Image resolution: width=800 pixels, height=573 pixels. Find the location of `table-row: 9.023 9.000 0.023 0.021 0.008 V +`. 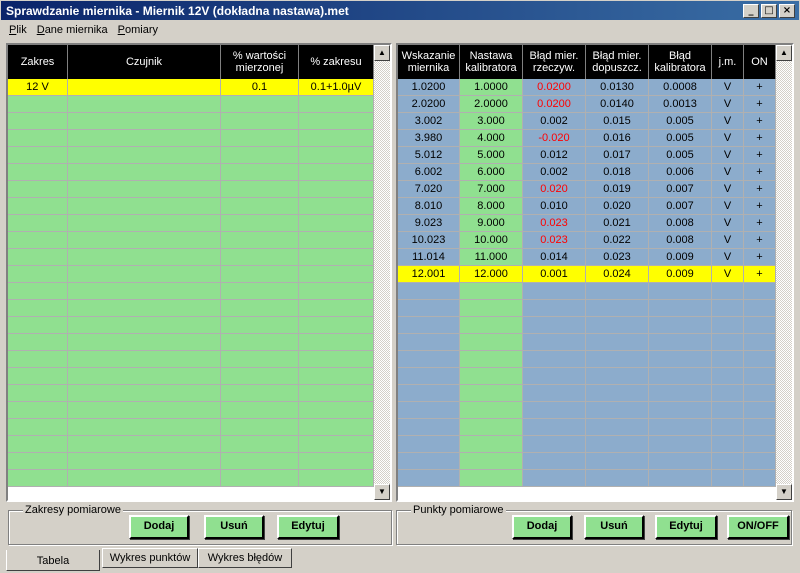

table-row: 9.023 9.000 0.023 0.021 0.008 V + is located at coordinates (587, 223).